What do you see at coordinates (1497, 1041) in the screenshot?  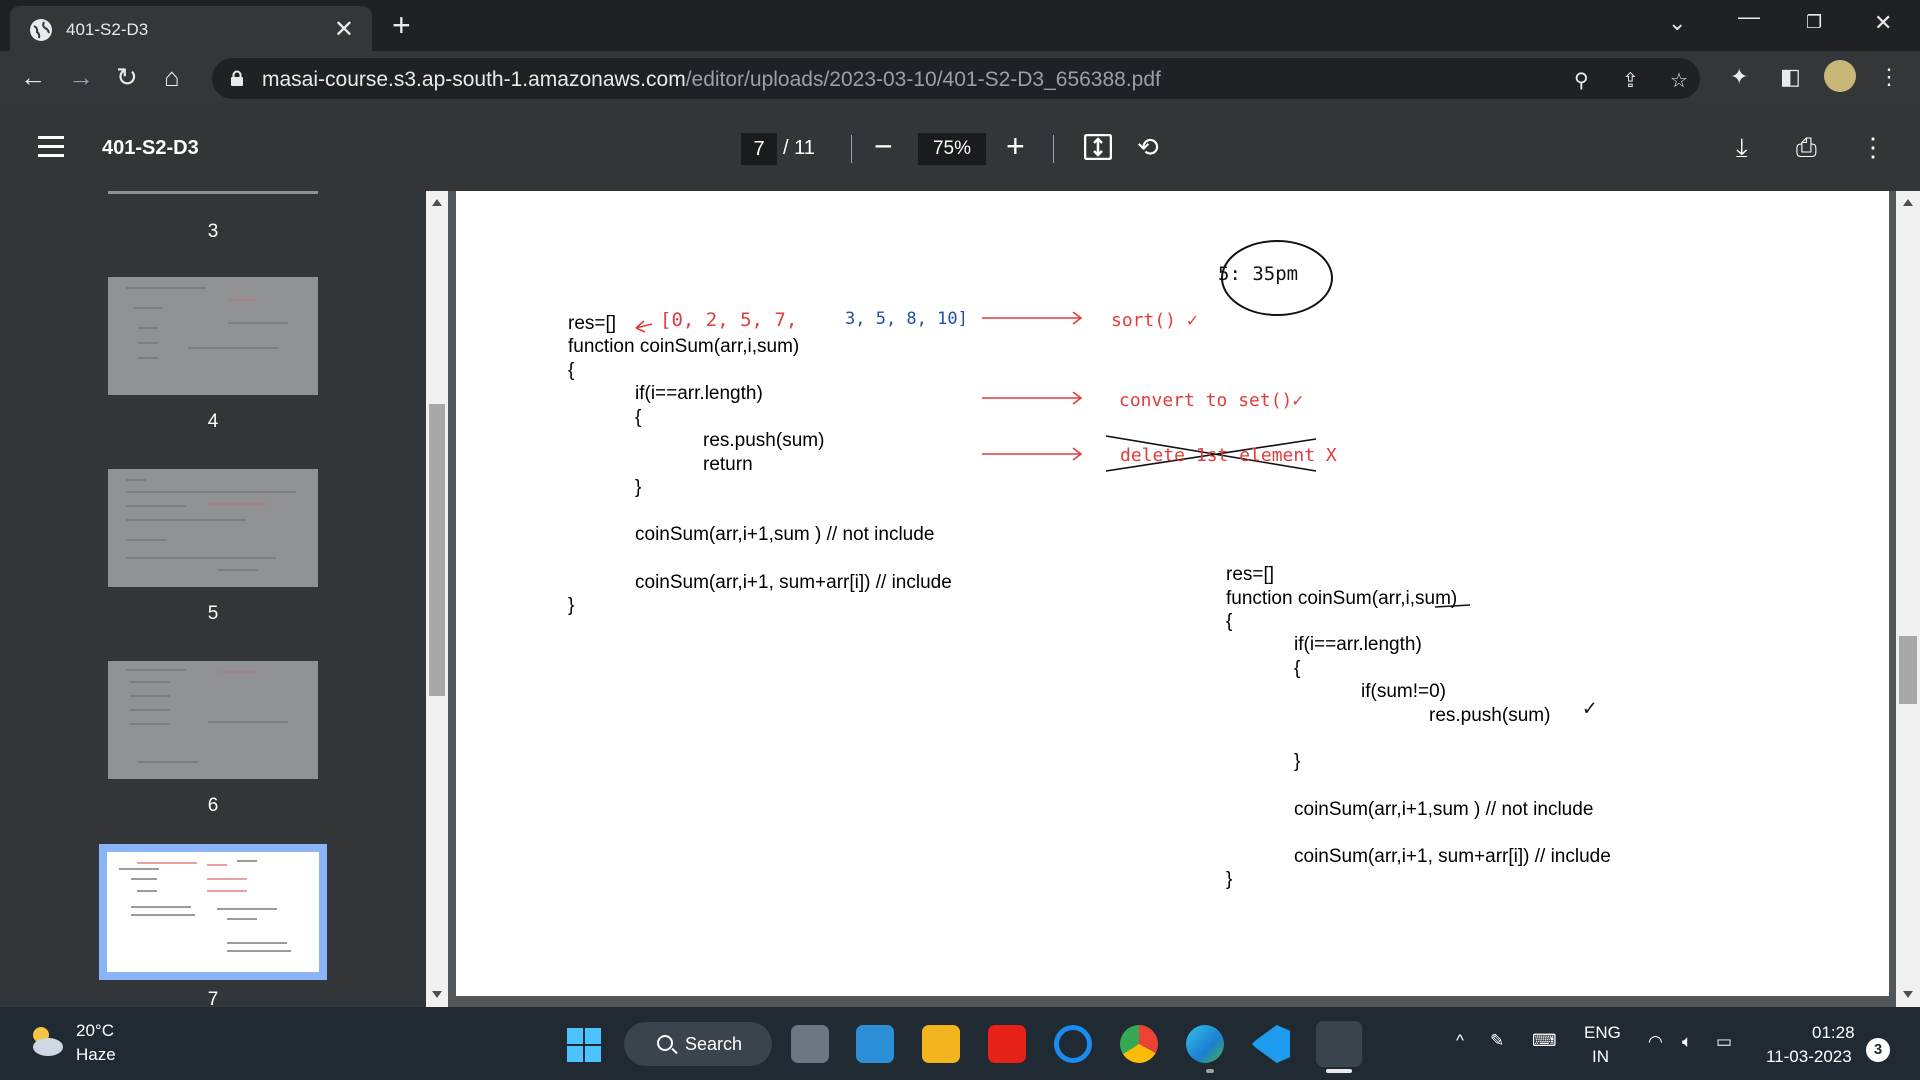 I see `pen-input-icon: ✎` at bounding box center [1497, 1041].